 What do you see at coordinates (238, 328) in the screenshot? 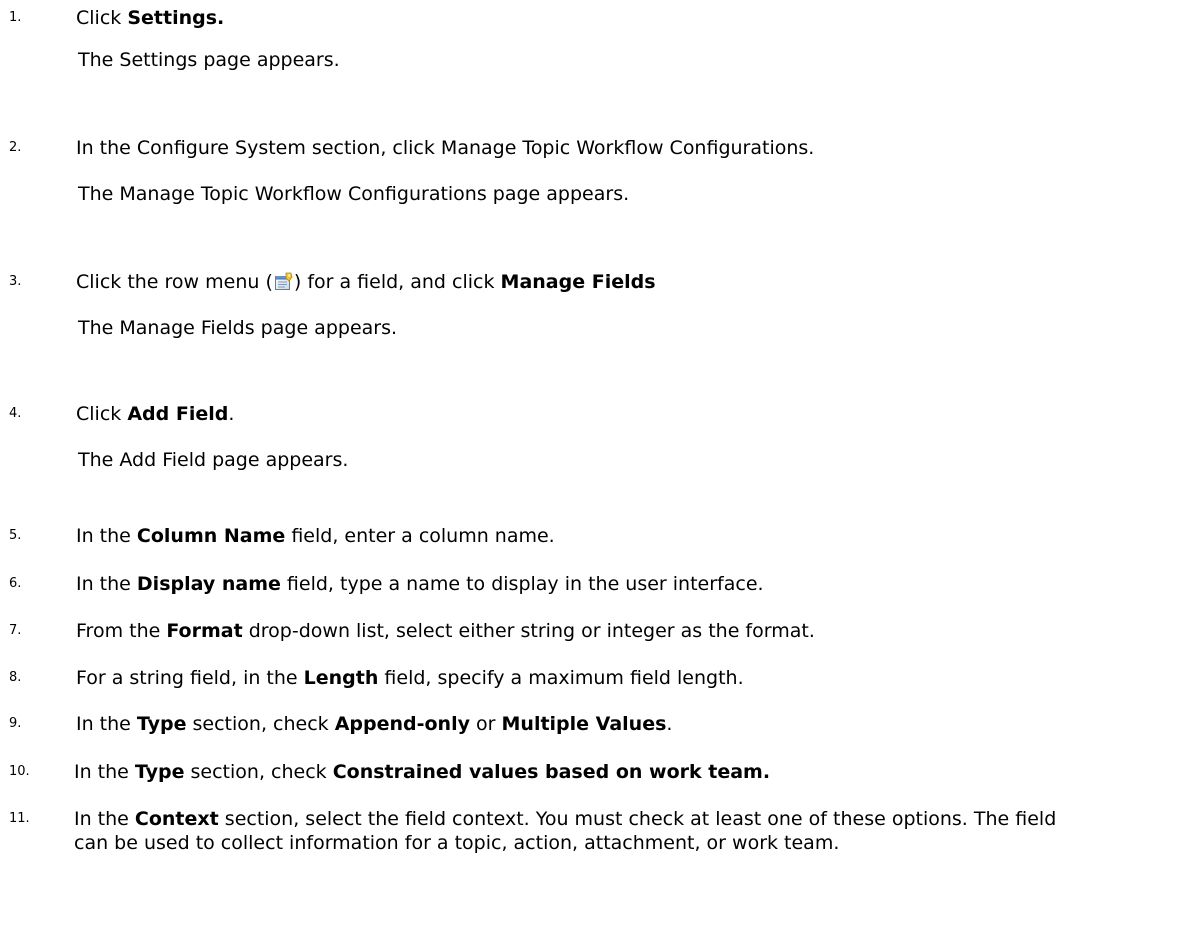
I see `step-result: The Manage Fields page appears.` at bounding box center [238, 328].